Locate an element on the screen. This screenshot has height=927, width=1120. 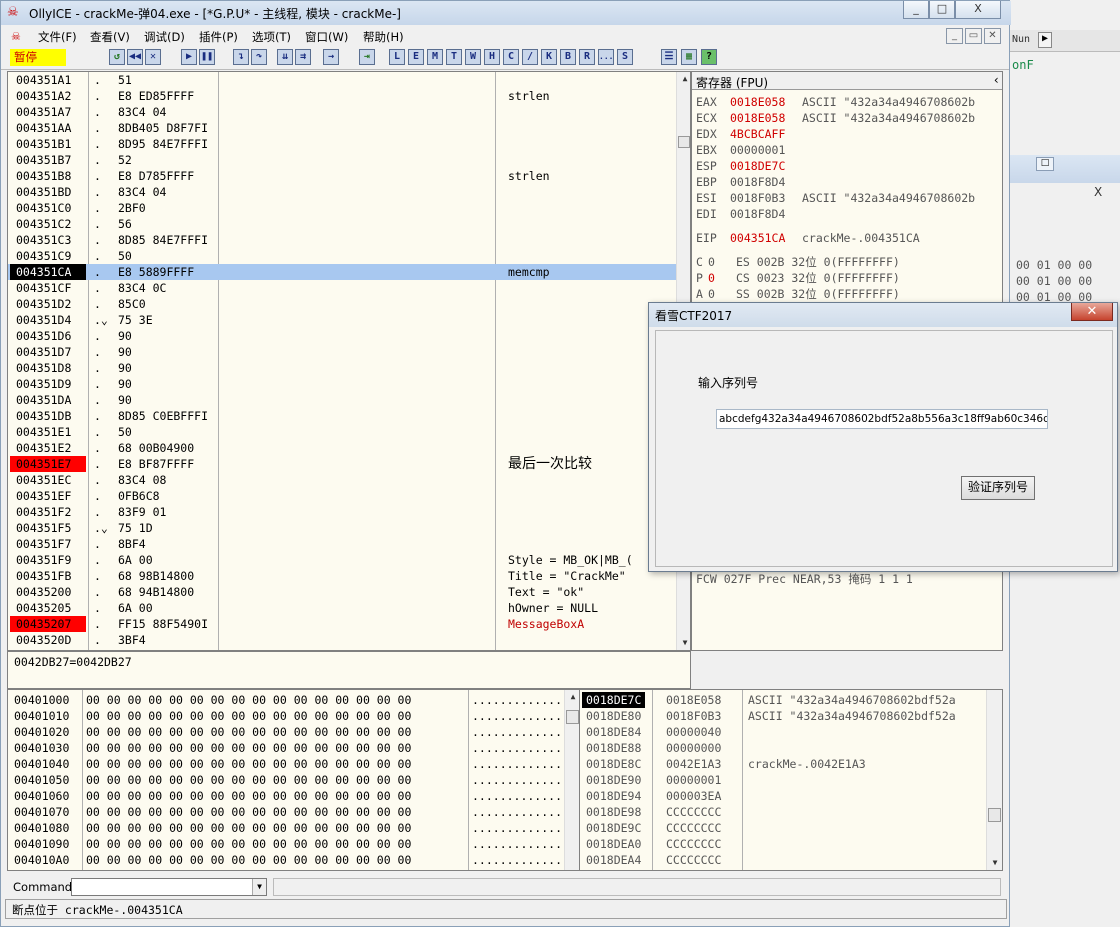
disasm-row: 004351A1.51pushecx is located at coordinates (343, 80).